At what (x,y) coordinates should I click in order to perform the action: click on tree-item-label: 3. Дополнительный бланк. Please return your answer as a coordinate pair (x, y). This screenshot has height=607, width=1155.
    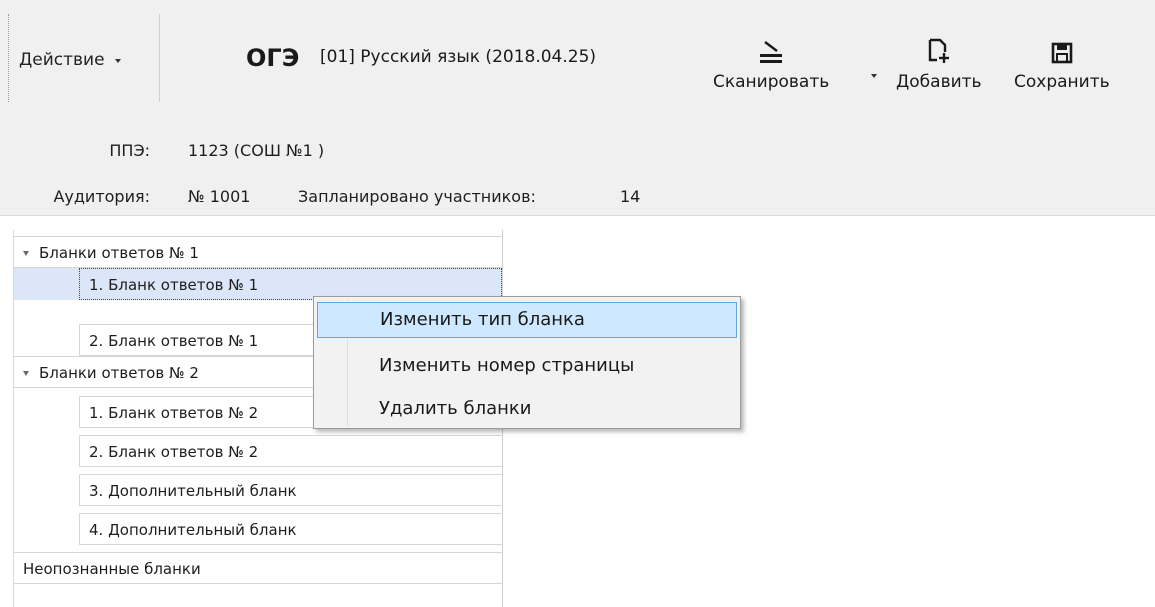
    Looking at the image, I should click on (193, 491).